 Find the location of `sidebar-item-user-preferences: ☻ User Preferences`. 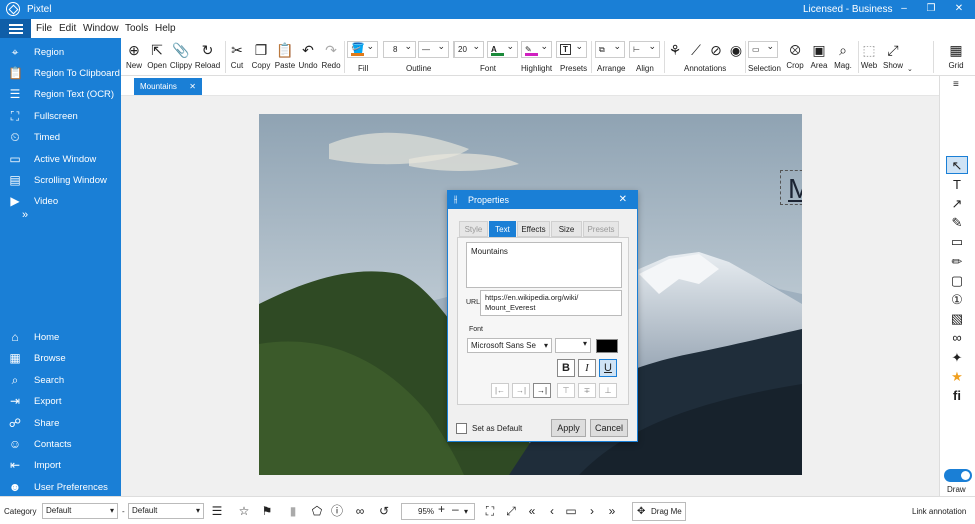

sidebar-item-user-preferences: ☻ User Preferences is located at coordinates (60, 488).